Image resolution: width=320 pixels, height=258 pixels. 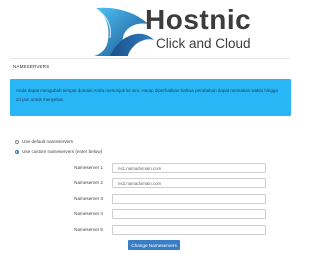 I want to click on default-nameservers-label: Use default nameservers, so click(x=48, y=141).